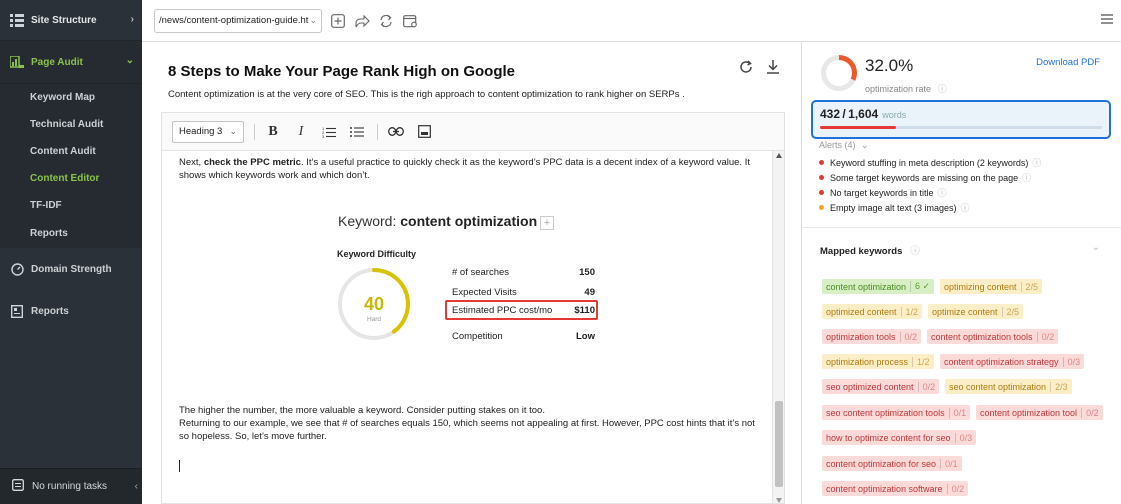 This screenshot has width=1121, height=504. I want to click on menu-icon, so click(1107, 20).